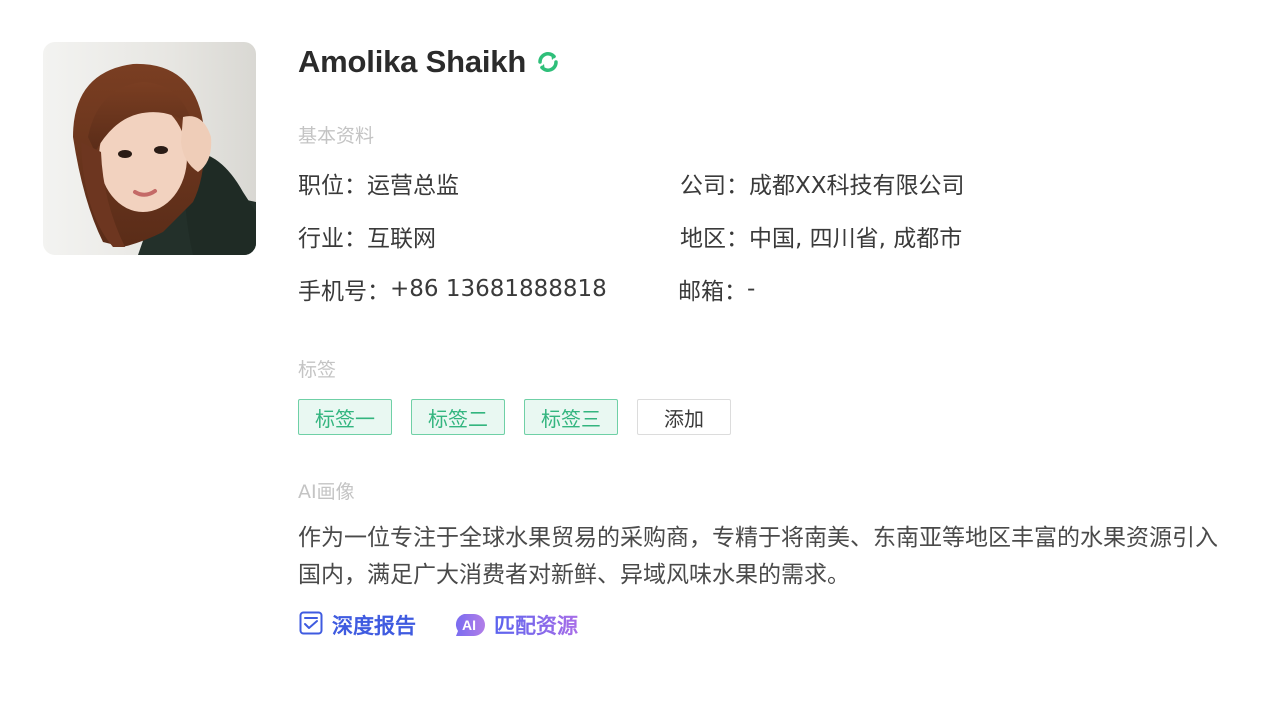  I want to click on tags-title: 标签, so click(317, 370).